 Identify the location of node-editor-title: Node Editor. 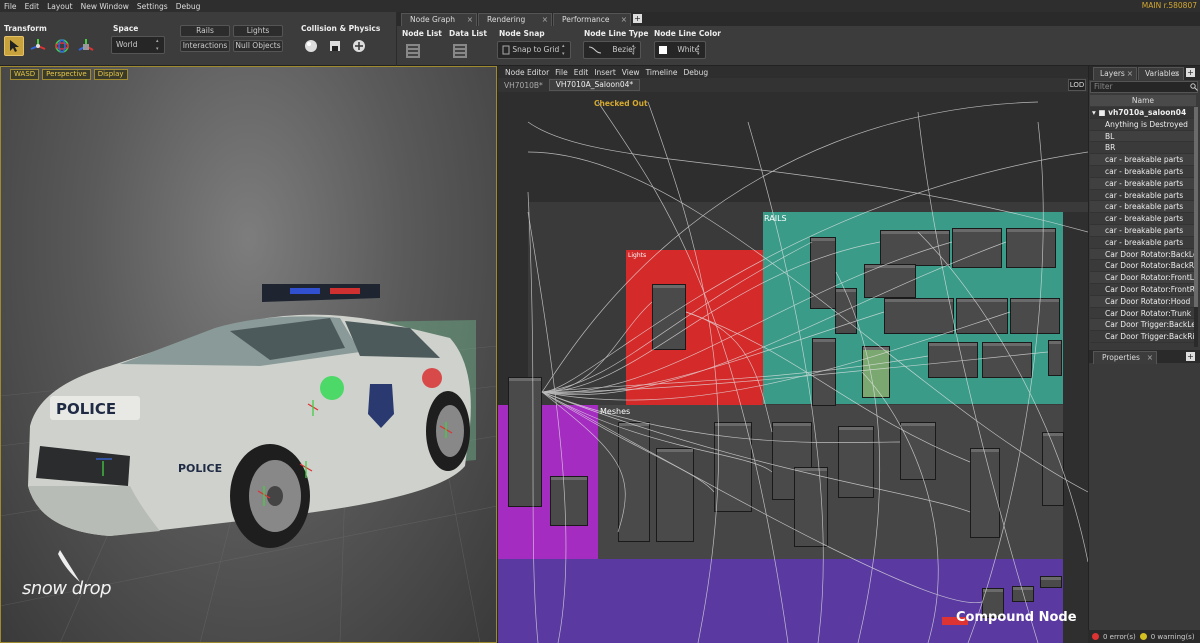
(527, 72).